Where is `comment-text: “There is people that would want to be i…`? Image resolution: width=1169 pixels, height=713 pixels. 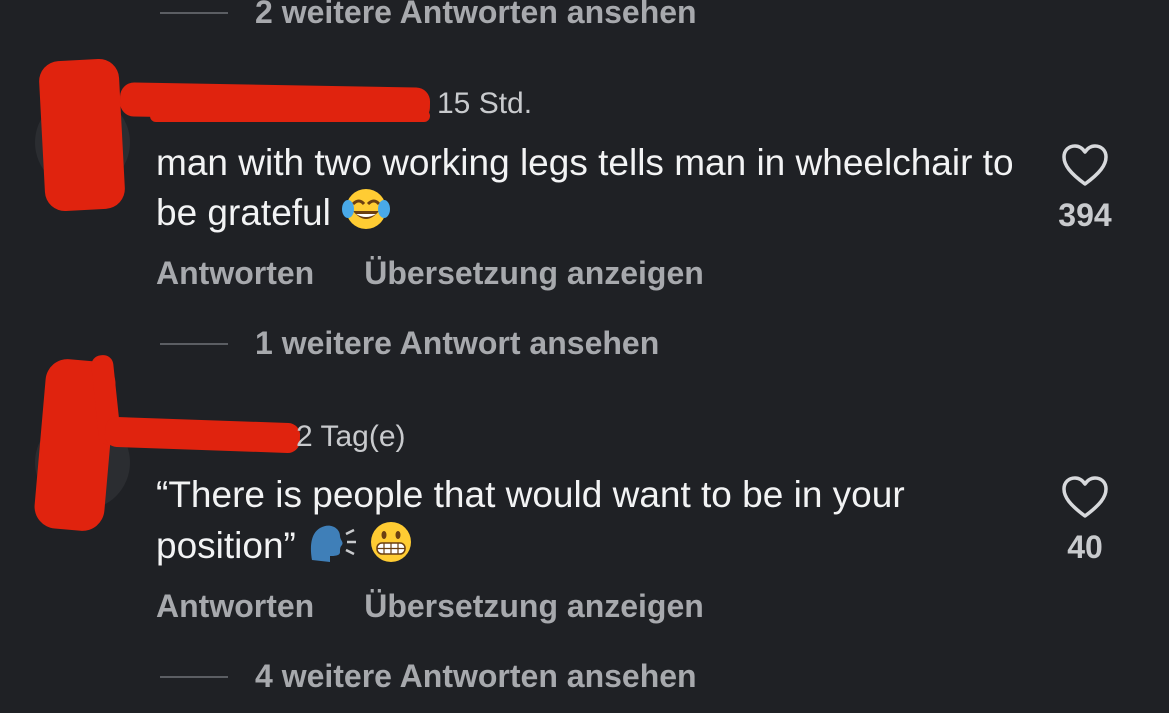
comment-text: “There is people that would want to be i… is located at coordinates (586, 524).